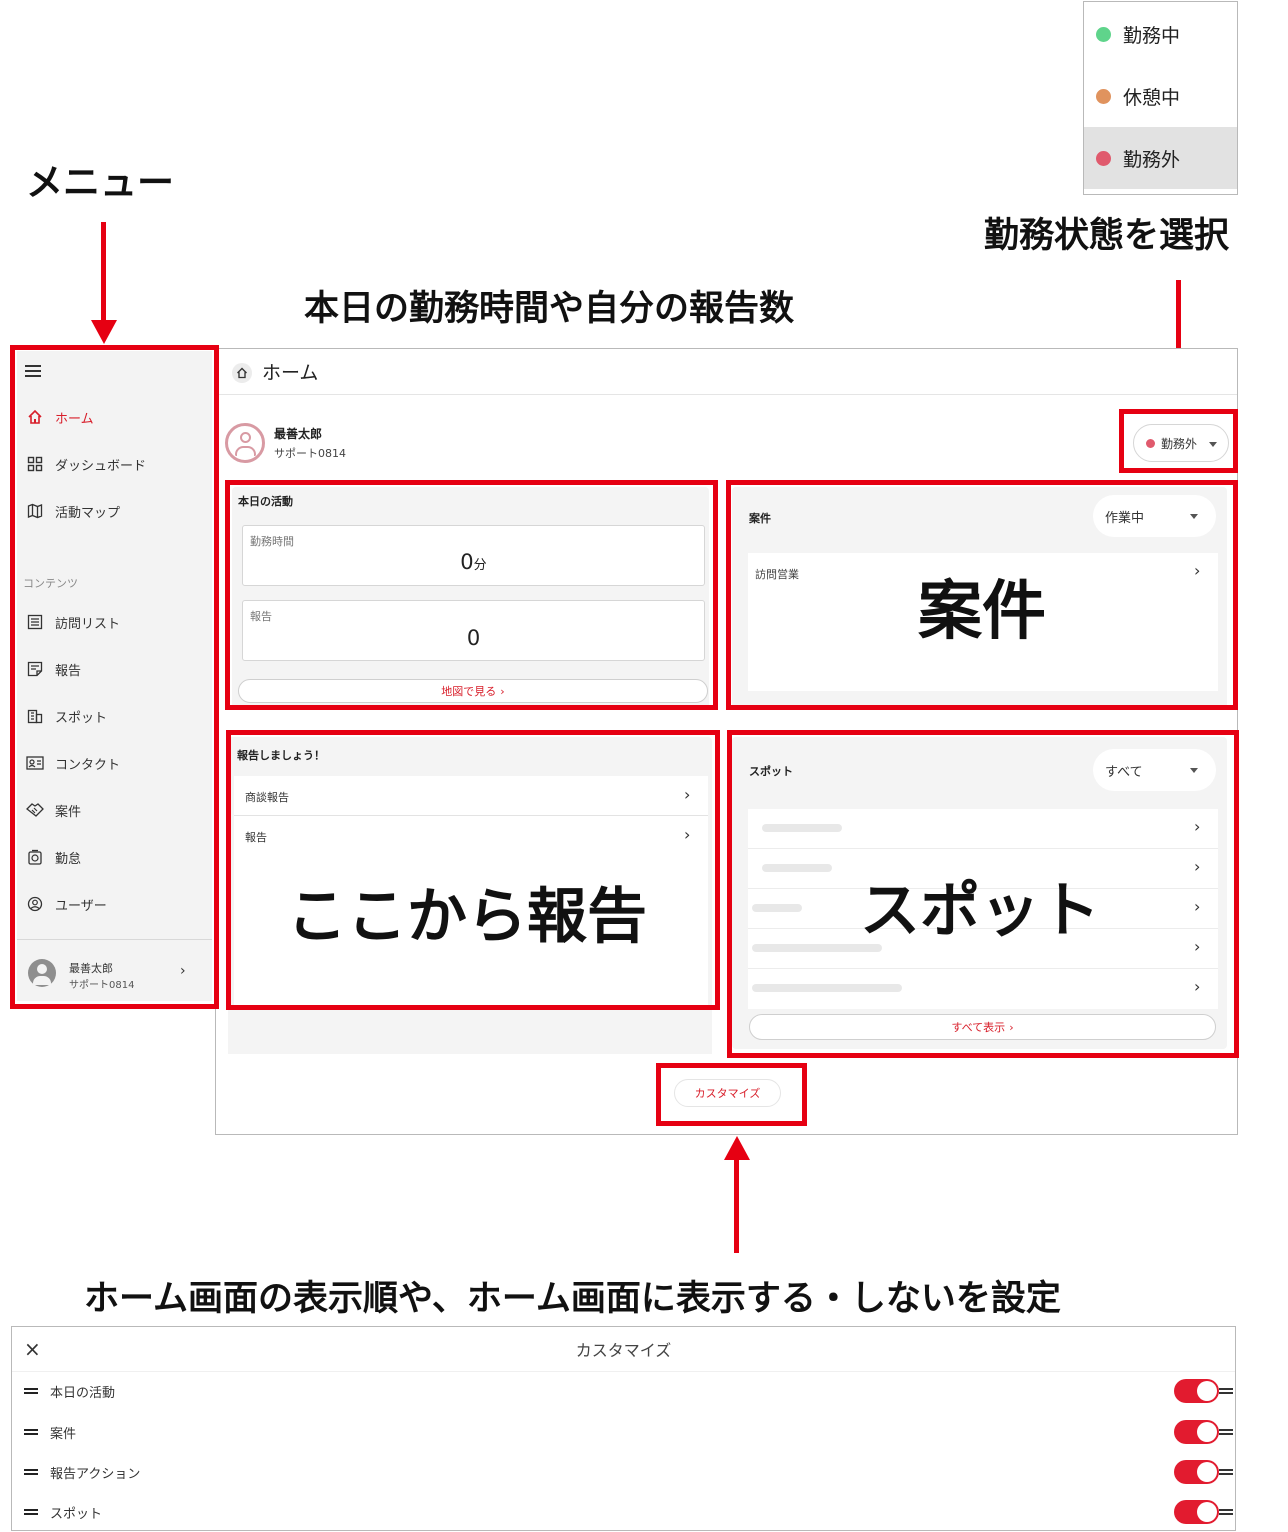 This screenshot has width=1288, height=1532. Describe the element at coordinates (982, 612) in the screenshot. I see `cases-overlay-label: 案件` at that location.